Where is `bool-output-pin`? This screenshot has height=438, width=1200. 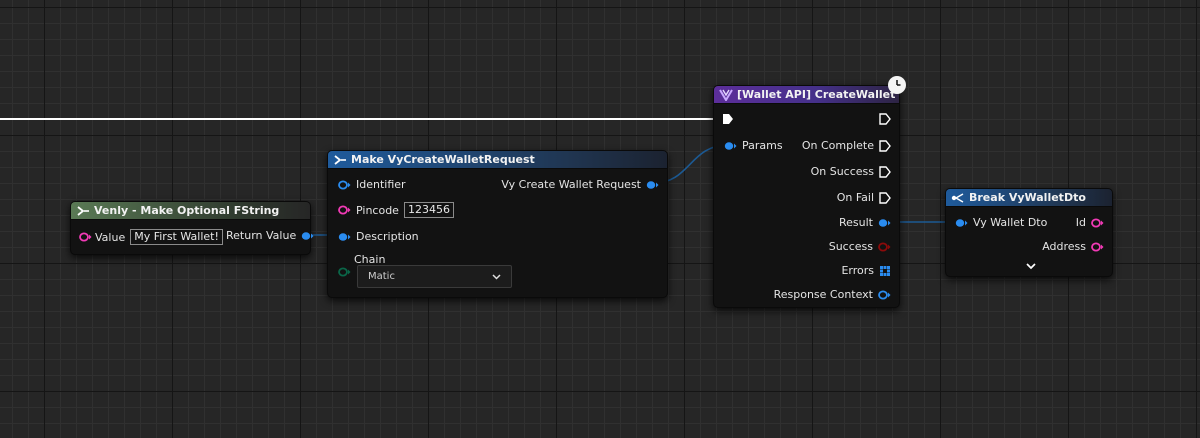
bool-output-pin is located at coordinates (884, 247).